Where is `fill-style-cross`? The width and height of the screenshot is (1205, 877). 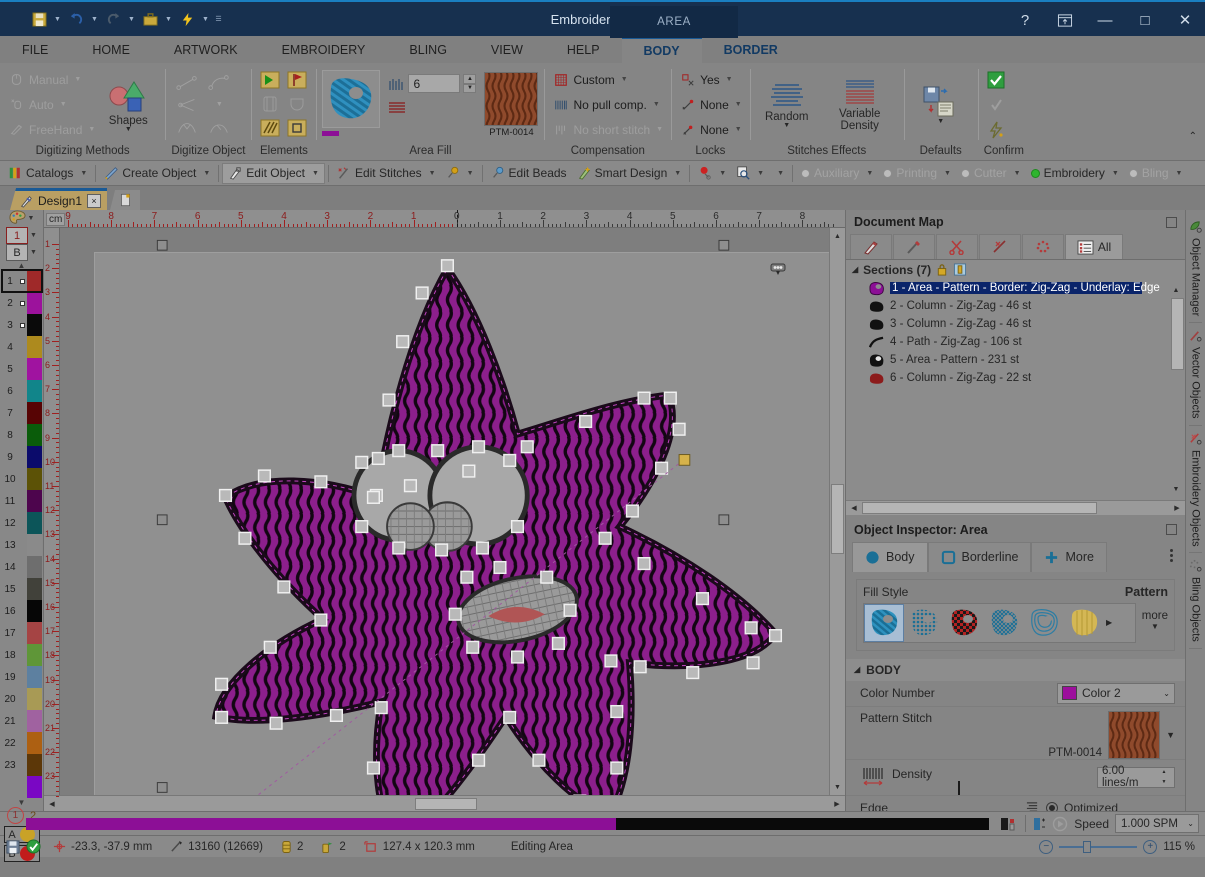 fill-style-cross is located at coordinates (1004, 623).